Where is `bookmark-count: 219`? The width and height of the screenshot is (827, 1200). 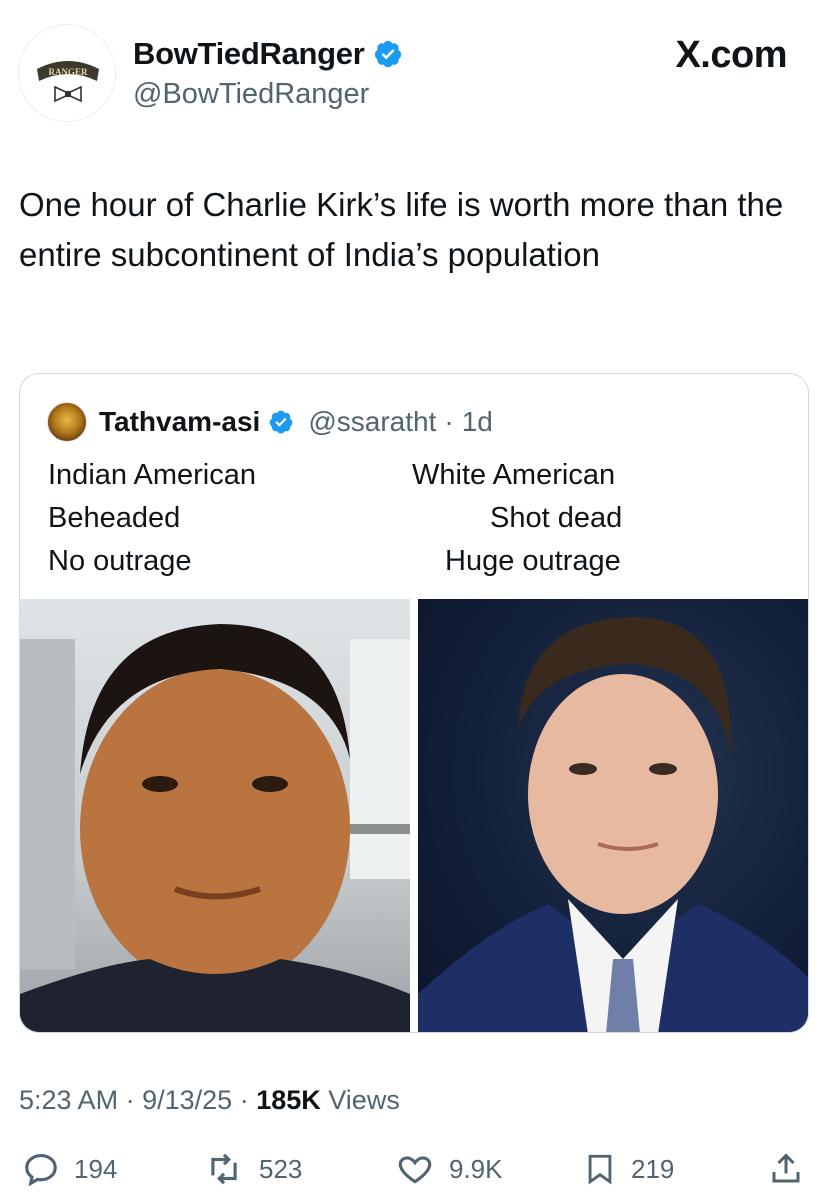 bookmark-count: 219 is located at coordinates (653, 1168).